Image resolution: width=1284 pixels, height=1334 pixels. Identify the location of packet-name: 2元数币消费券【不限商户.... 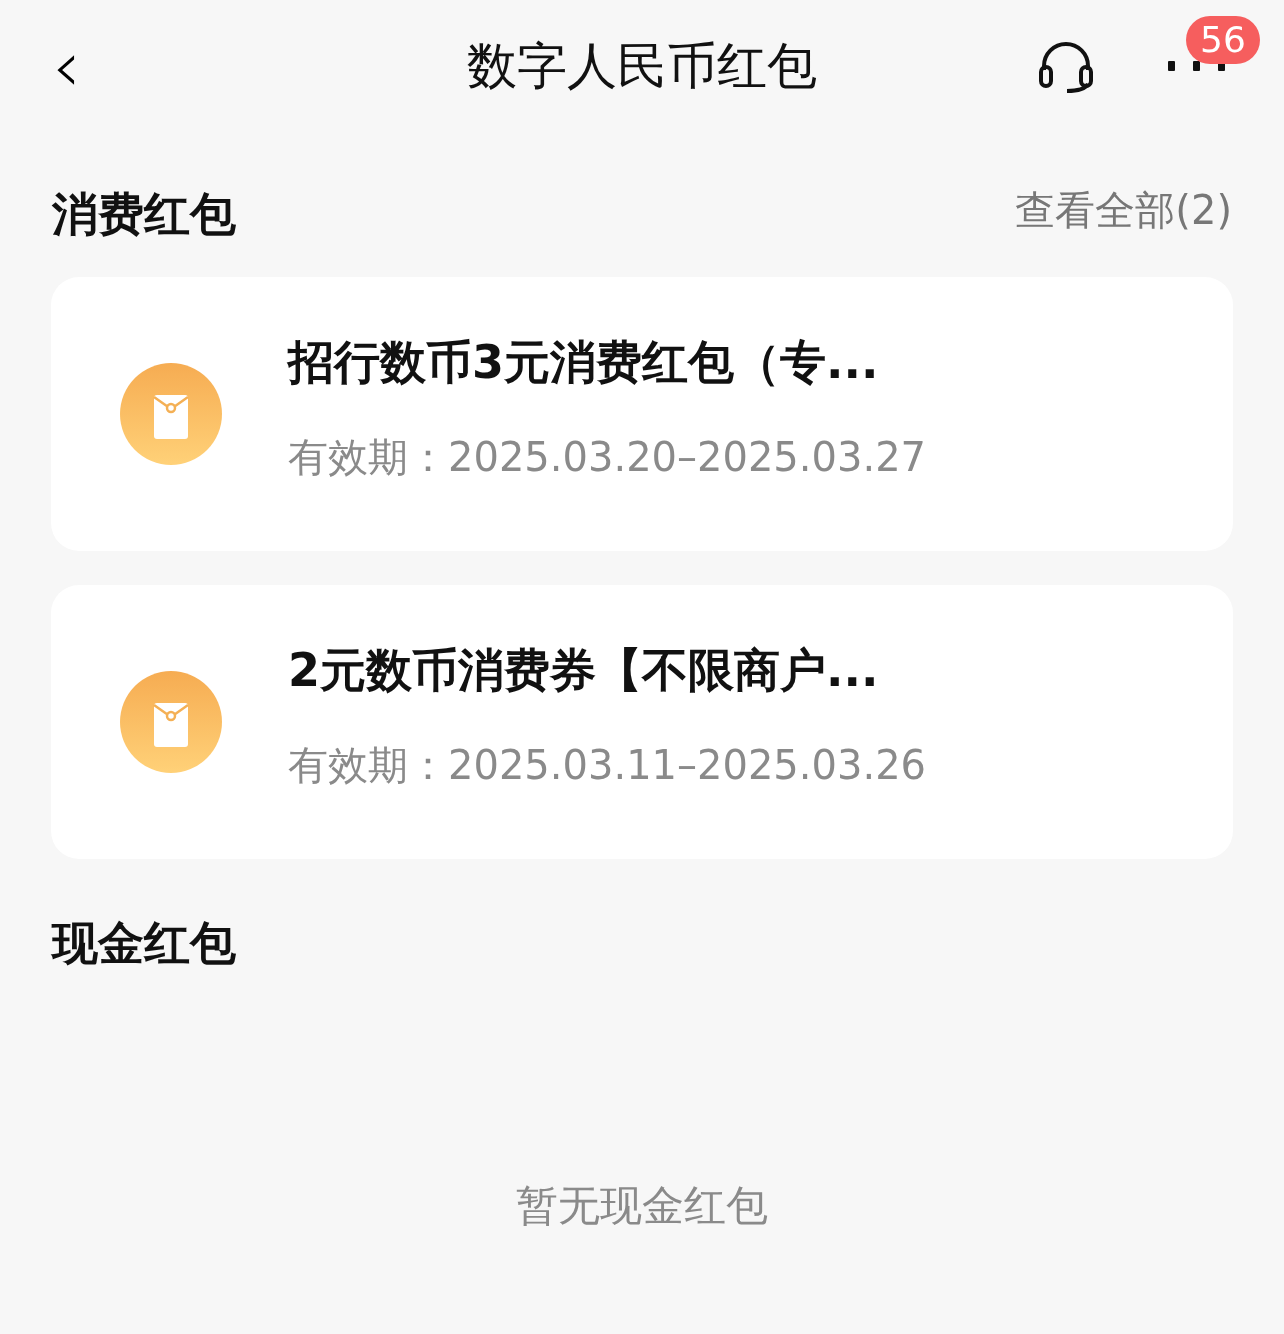
(584, 670).